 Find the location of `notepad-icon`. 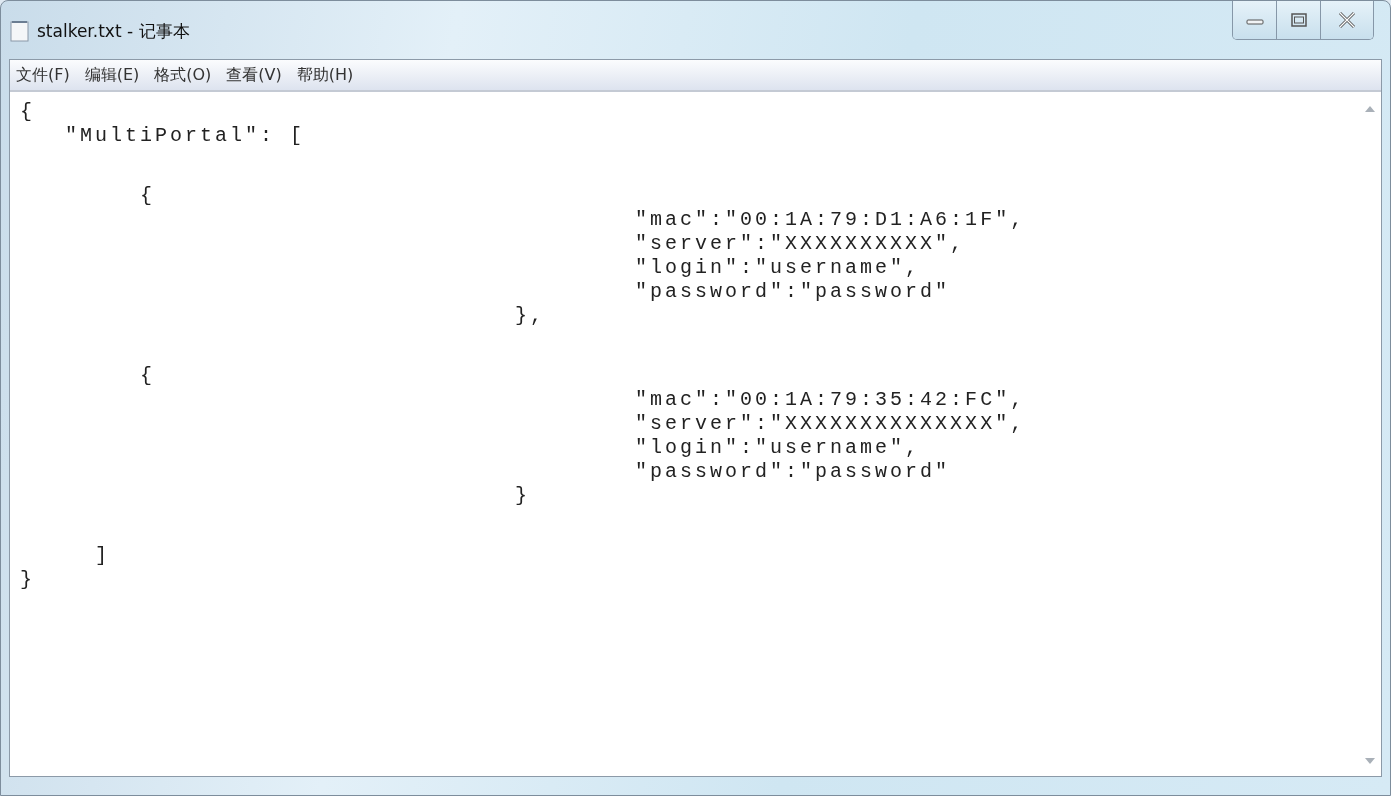

notepad-icon is located at coordinates (20, 31).